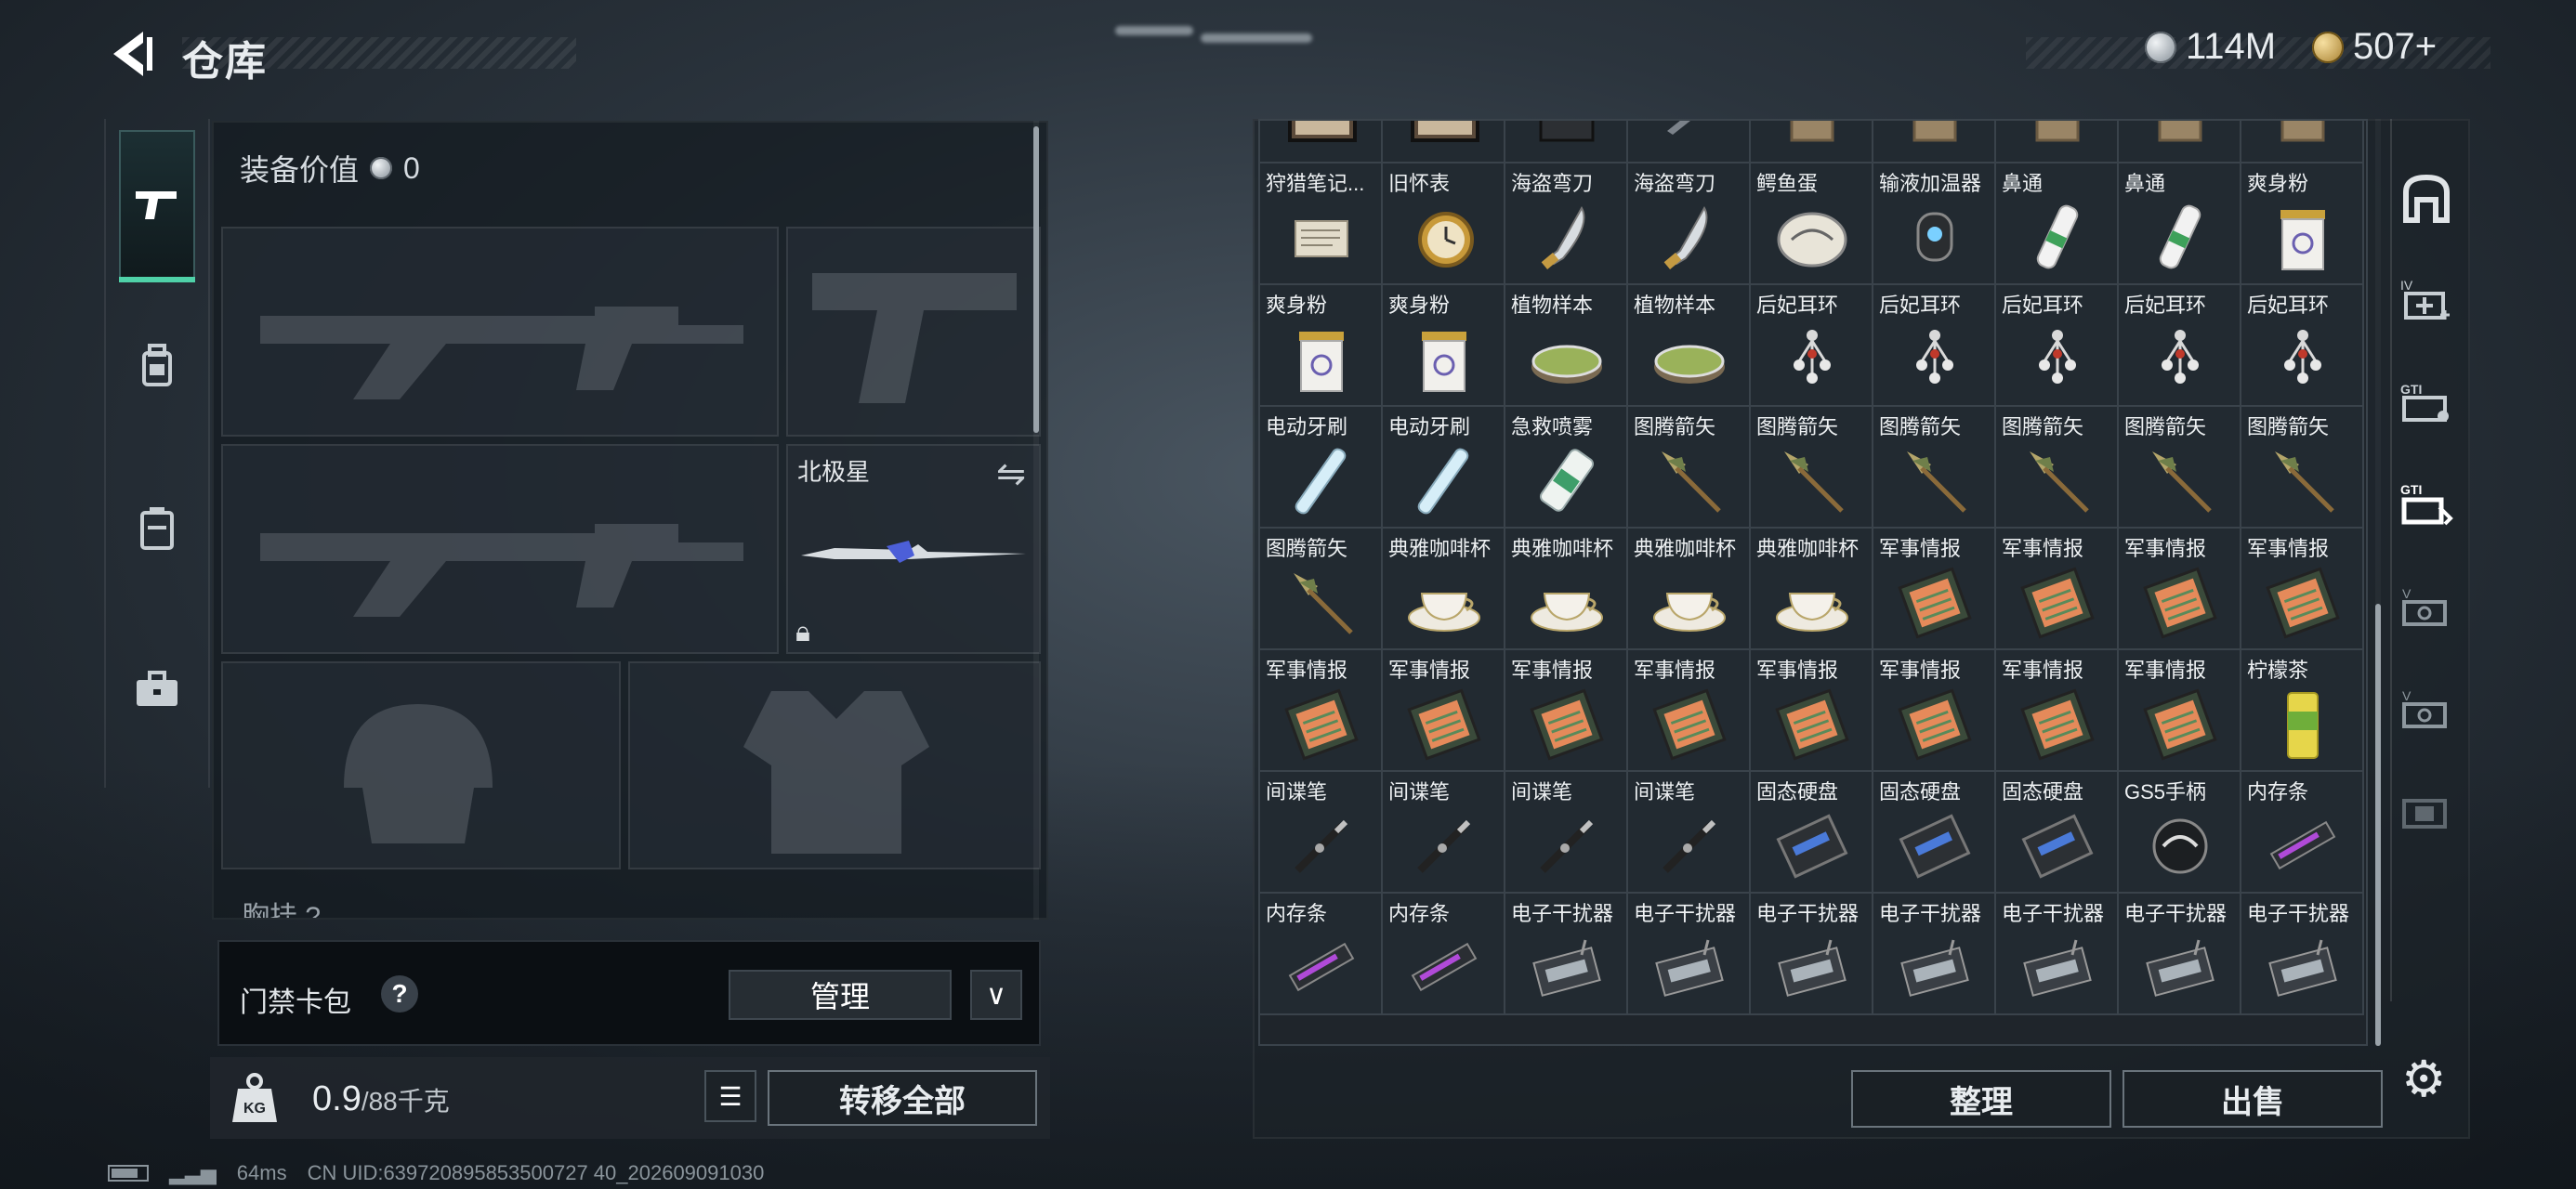 This screenshot has width=2576, height=1189. Describe the element at coordinates (2374, 47) in the screenshot. I see `gold-currency: 507+` at that location.